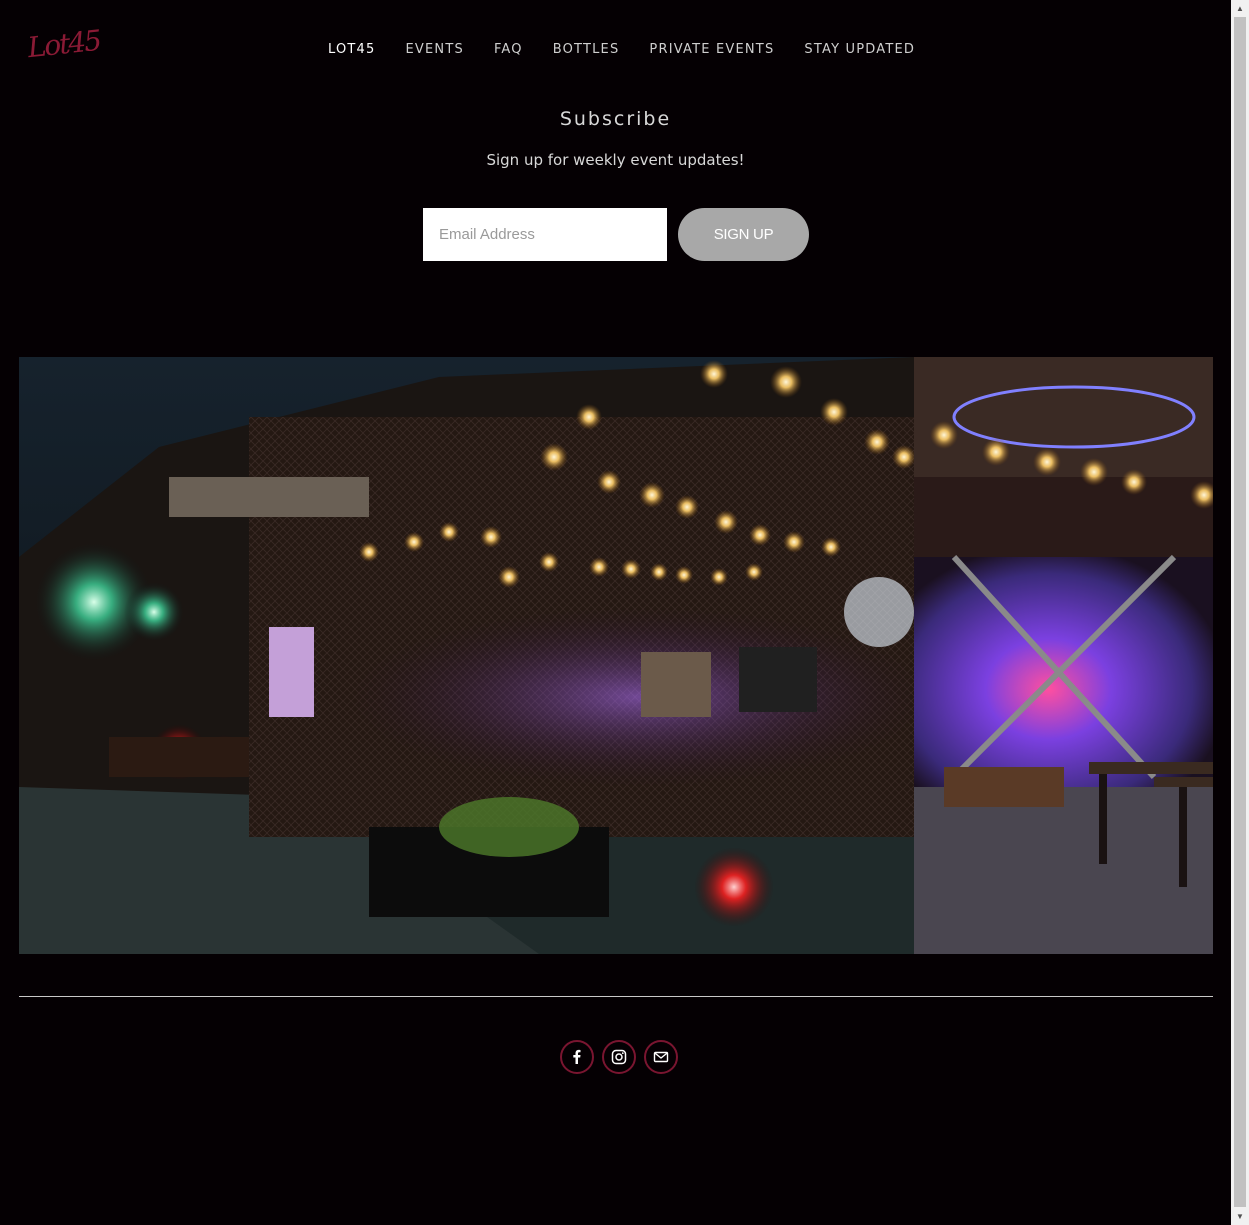 Image resolution: width=1249 pixels, height=1225 pixels. What do you see at coordinates (1063, 655) in the screenshot?
I see `indoor-purple-lit-brick-wall-photo` at bounding box center [1063, 655].